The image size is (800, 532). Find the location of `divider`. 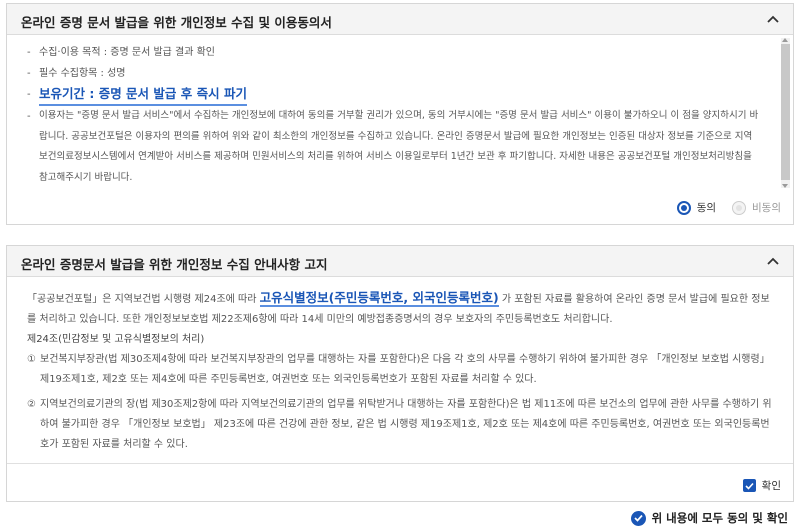

divider is located at coordinates (400, 463).